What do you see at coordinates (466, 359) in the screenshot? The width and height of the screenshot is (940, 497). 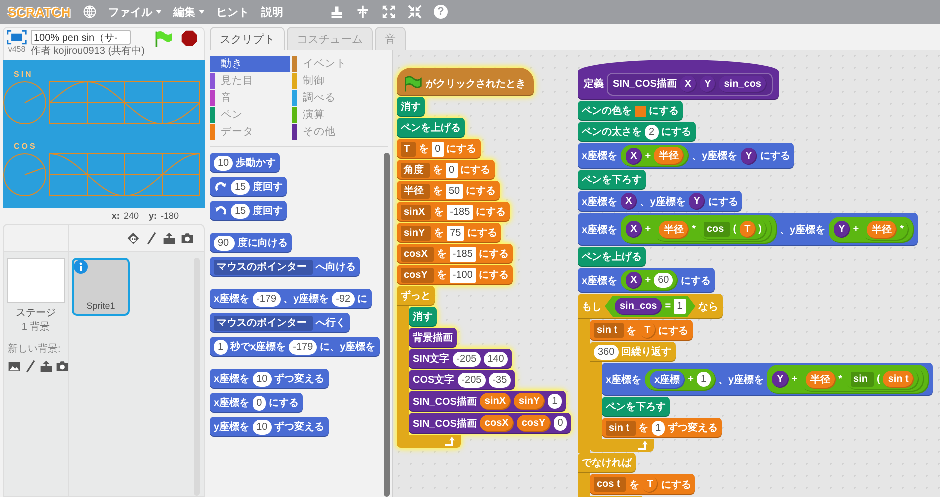 I see `number-input: -205` at bounding box center [466, 359].